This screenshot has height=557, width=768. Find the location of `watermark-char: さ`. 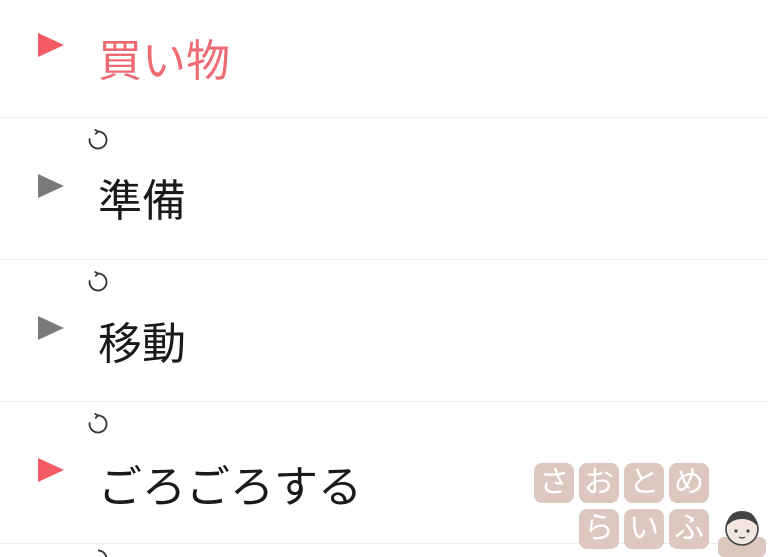

watermark-char: さ is located at coordinates (554, 483).